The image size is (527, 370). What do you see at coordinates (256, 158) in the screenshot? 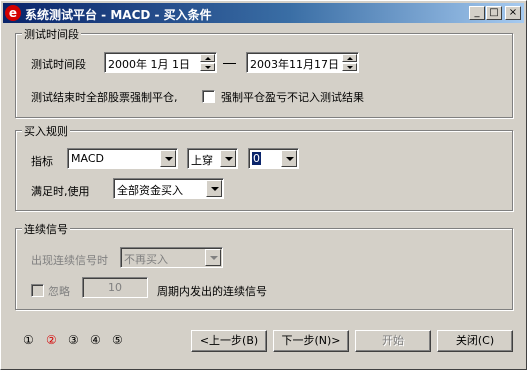
I see `threshold-value: 0` at bounding box center [256, 158].